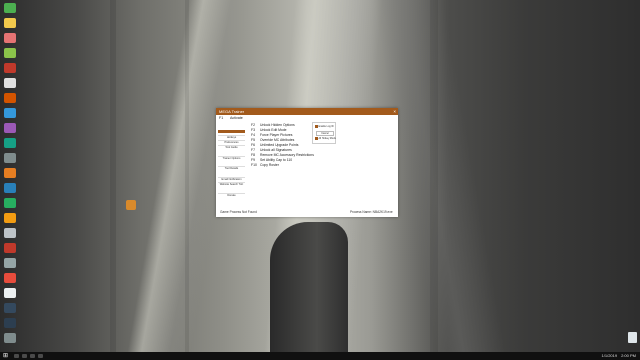 The image size is (640, 360). I want to click on sidebar-item-hotkeys: Hotkeys, so click(231, 137).